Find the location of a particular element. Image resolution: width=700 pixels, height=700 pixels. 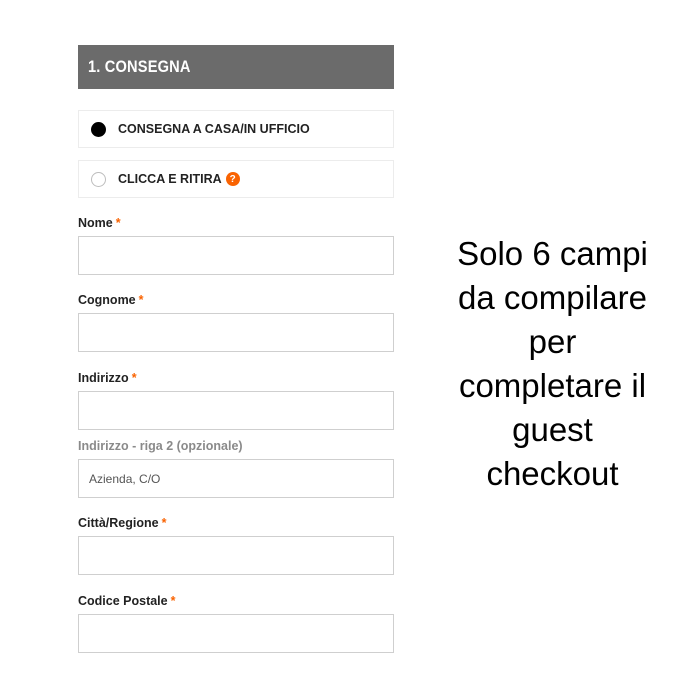

codice-postale-input is located at coordinates (236, 633).